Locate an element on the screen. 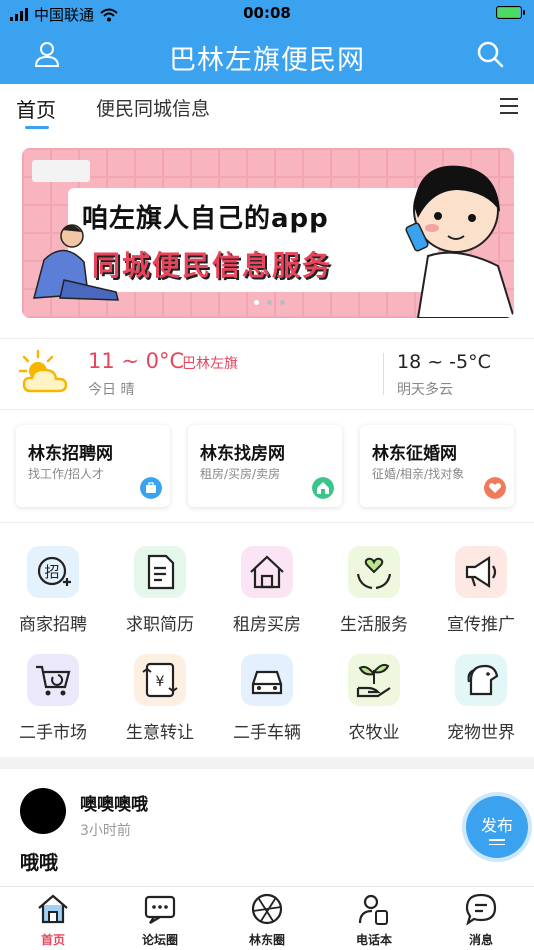  grid-item-secondhand: 二手市场 is located at coordinates (53, 698).